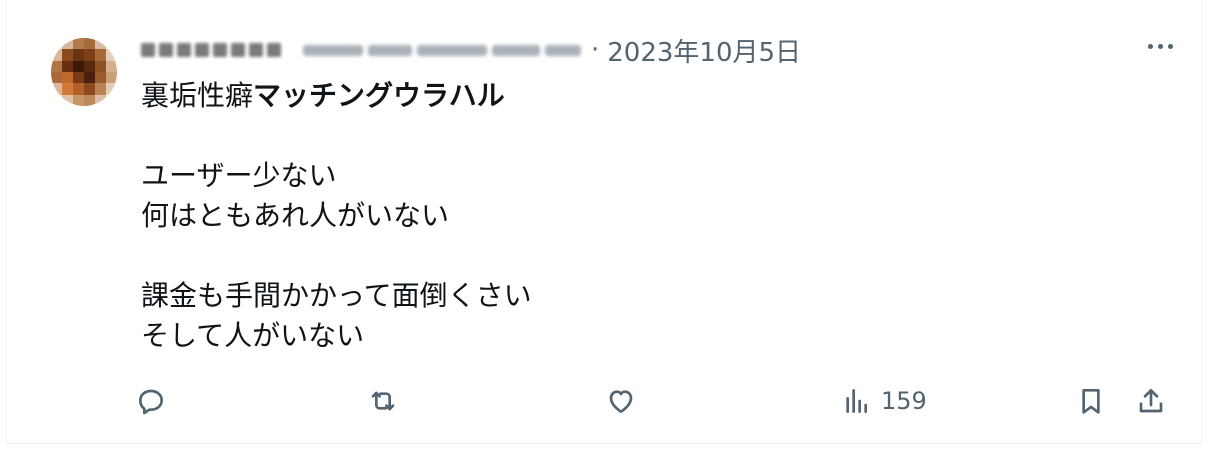 Image resolution: width=1210 pixels, height=450 pixels. I want to click on repost-button, so click(383, 401).